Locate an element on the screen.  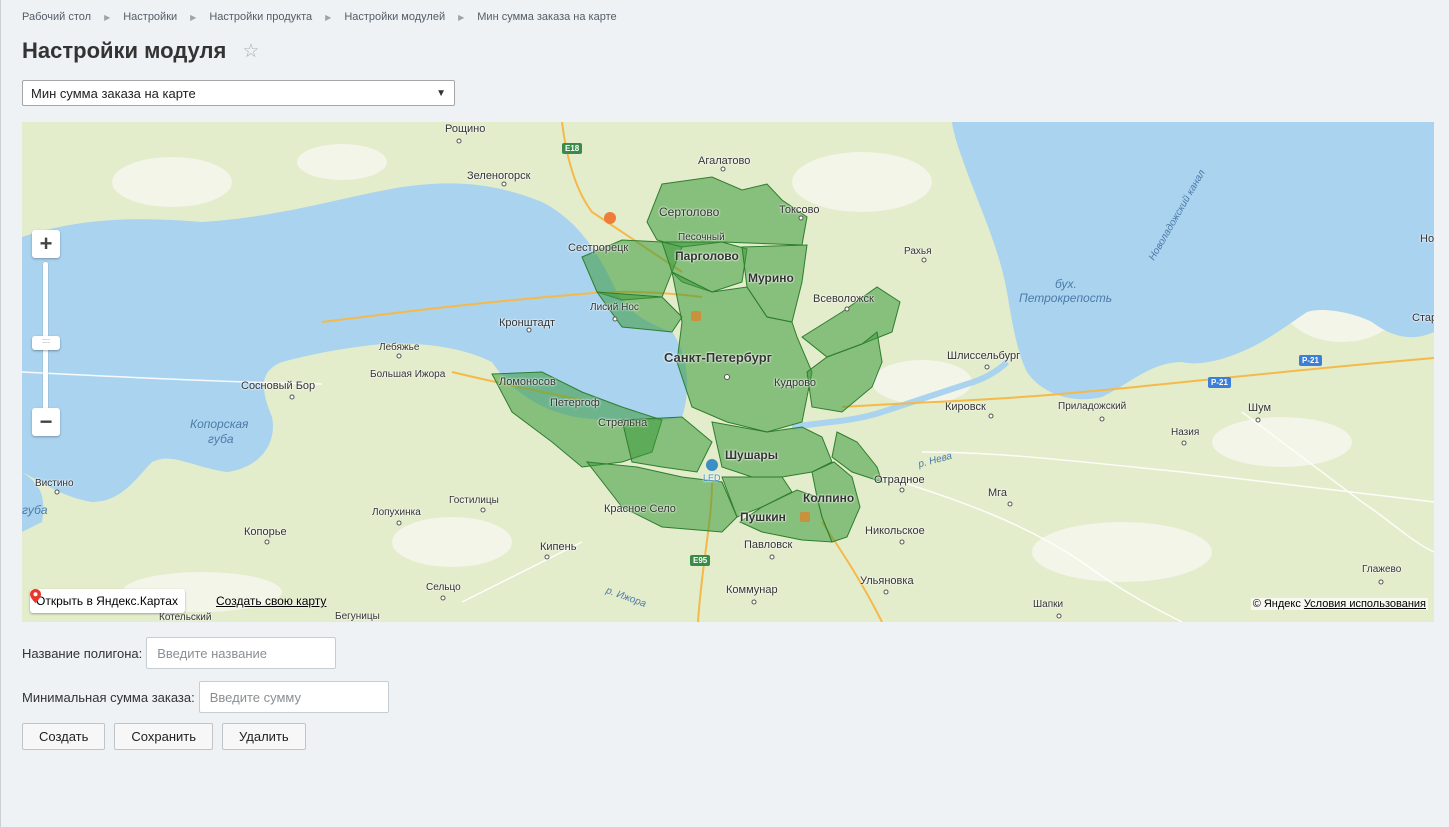
open-yandex-maps-button: Открыть в Яндекс.Картах is located at coordinates (107, 601).